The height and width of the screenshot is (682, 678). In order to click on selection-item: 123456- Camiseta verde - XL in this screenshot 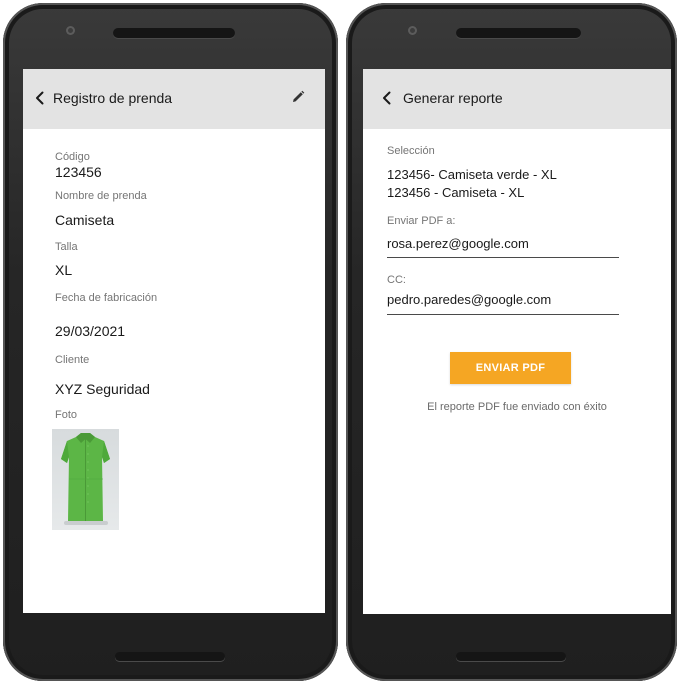, I will do `click(472, 174)`.